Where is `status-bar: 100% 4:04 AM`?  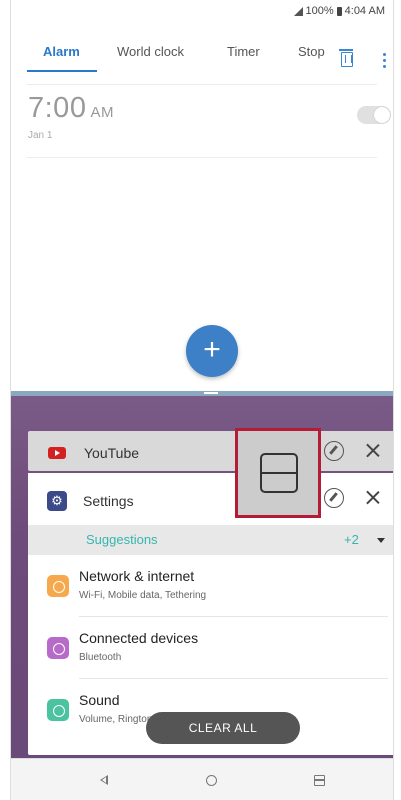
status-bar: 100% 4:04 AM is located at coordinates (202, 10).